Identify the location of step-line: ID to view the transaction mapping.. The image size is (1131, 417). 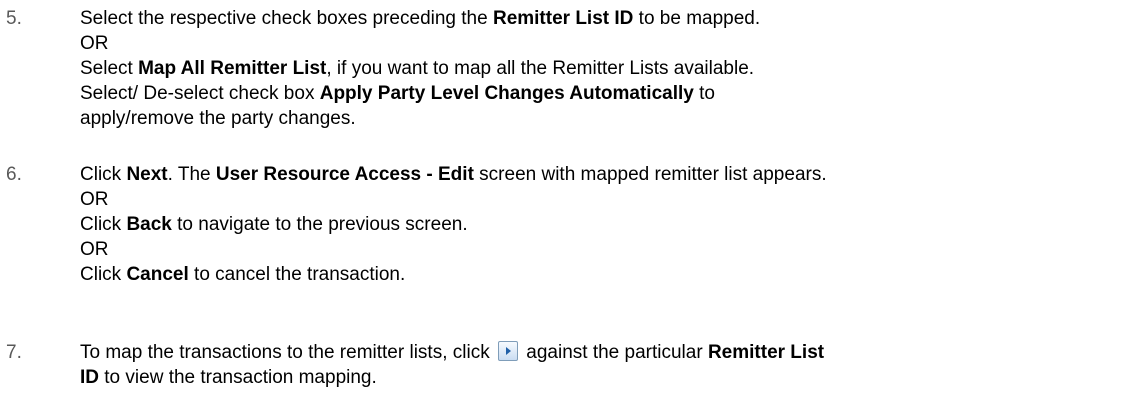
(605, 377).